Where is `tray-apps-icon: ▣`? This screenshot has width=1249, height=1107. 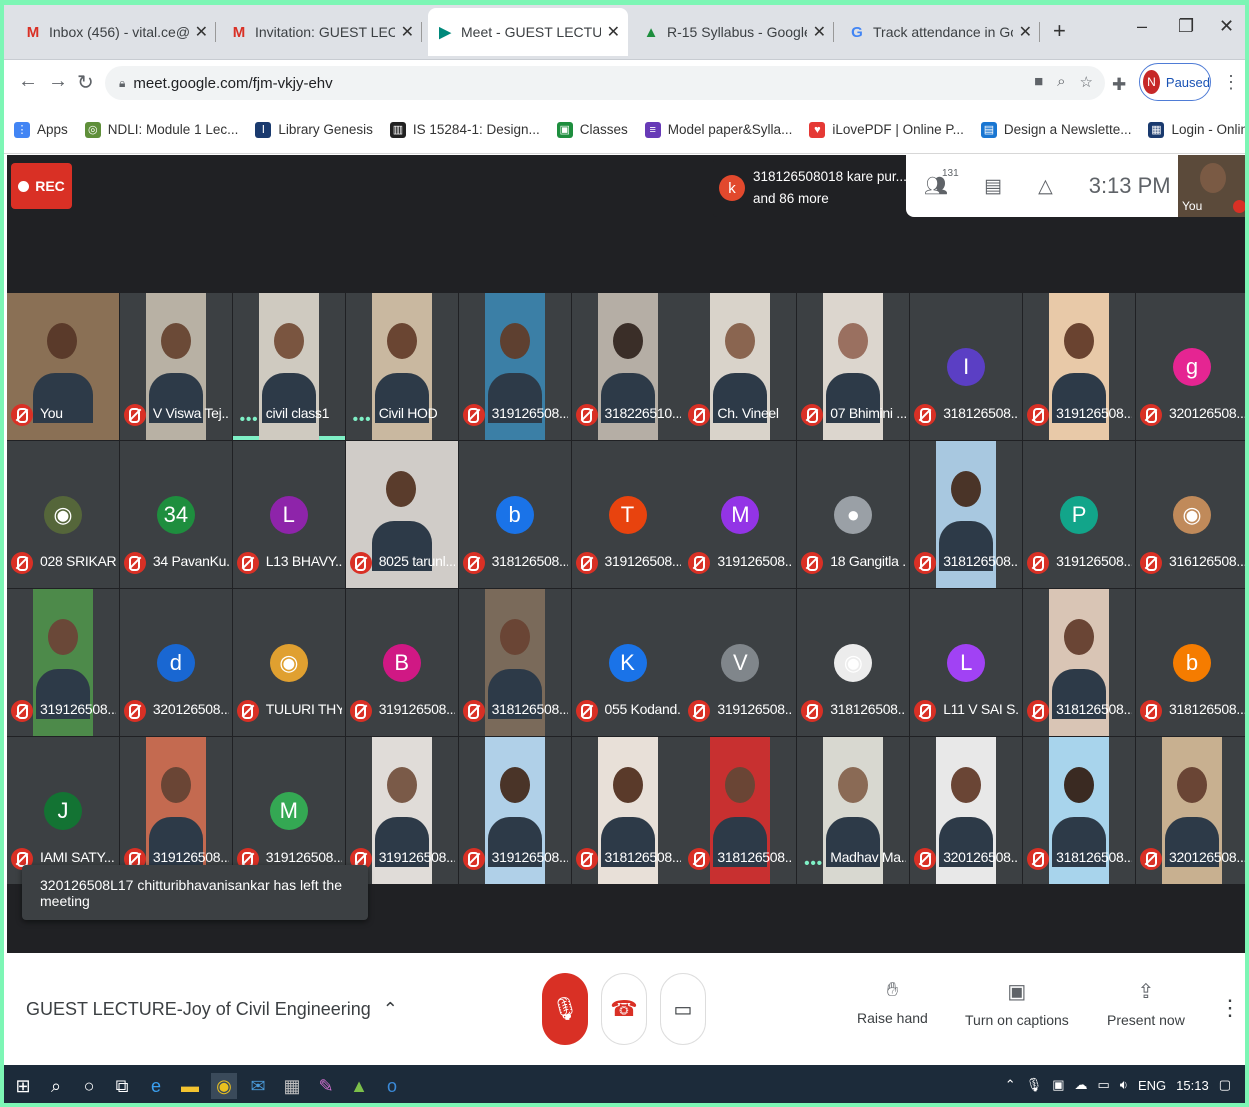 tray-apps-icon: ▣ is located at coordinates (1058, 1085).